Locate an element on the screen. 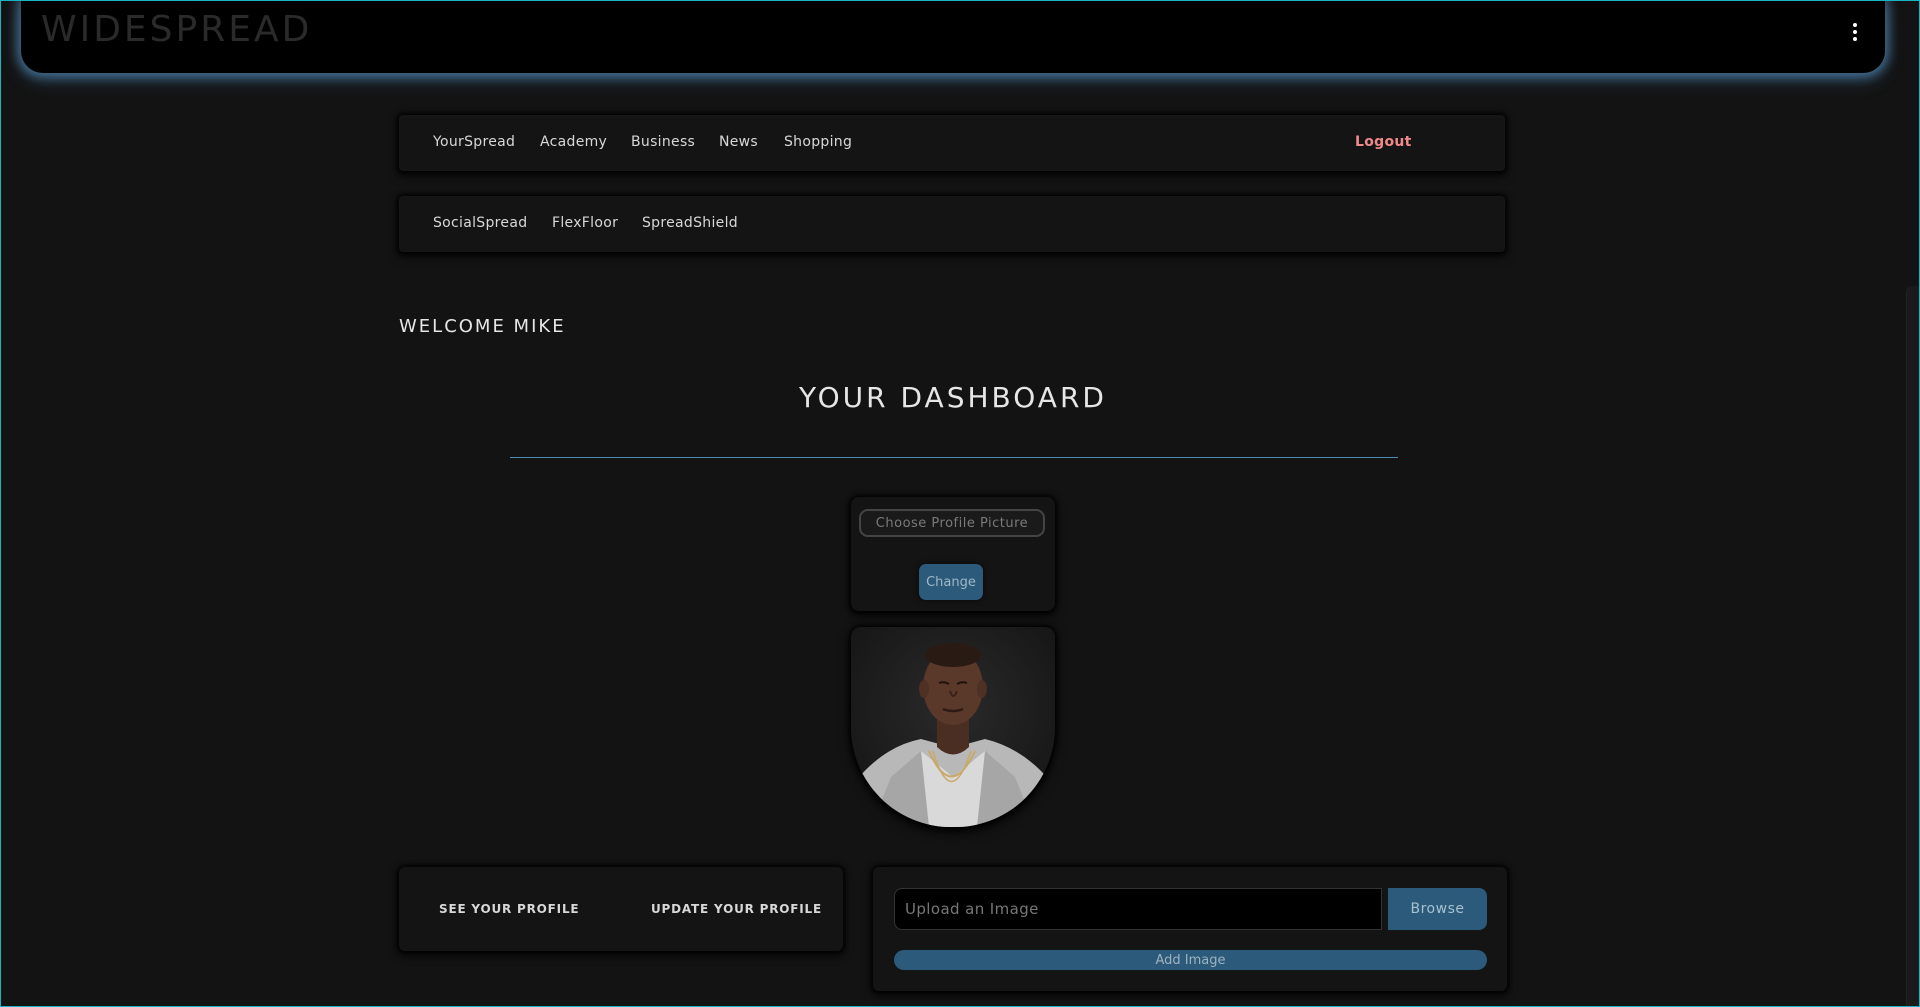 Image resolution: width=1920 pixels, height=1007 pixels. update-profile-link: UPDATE YOUR PROFILE is located at coordinates (736, 909).